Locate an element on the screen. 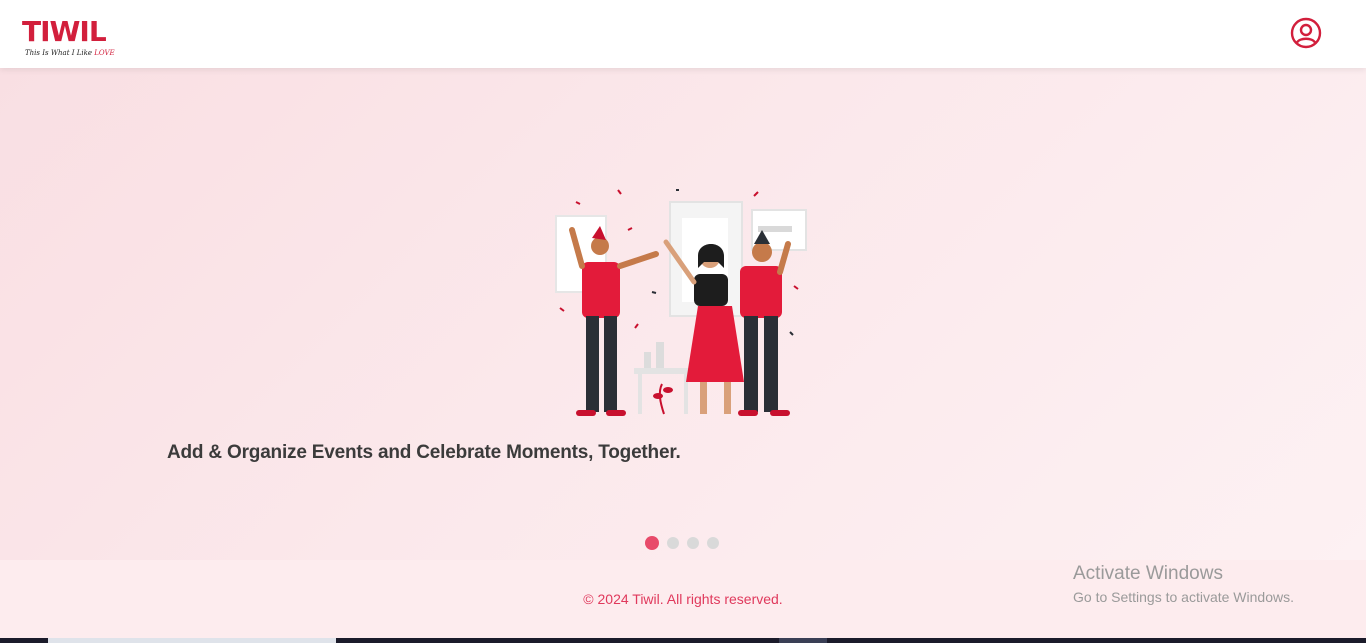  tiwil-logo: TIWIL This Is What I Like LOVE is located at coordinates (68, 38).